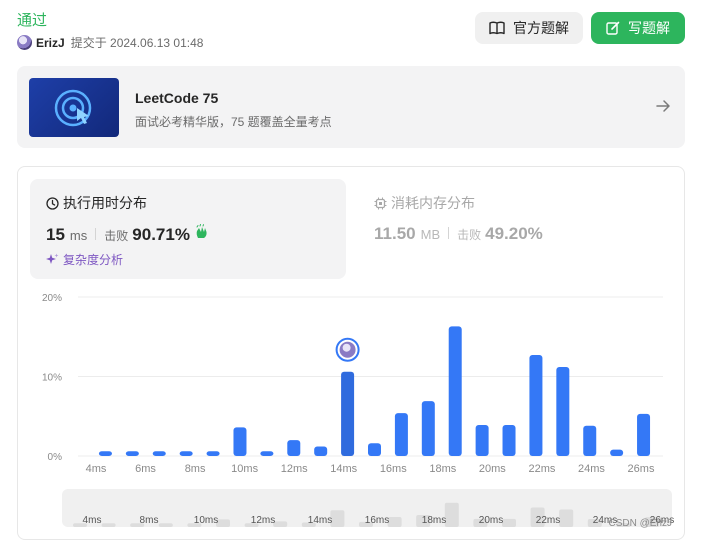 This screenshot has width=708, height=552. I want to click on x-tick-label: 4ms, so click(96, 469).